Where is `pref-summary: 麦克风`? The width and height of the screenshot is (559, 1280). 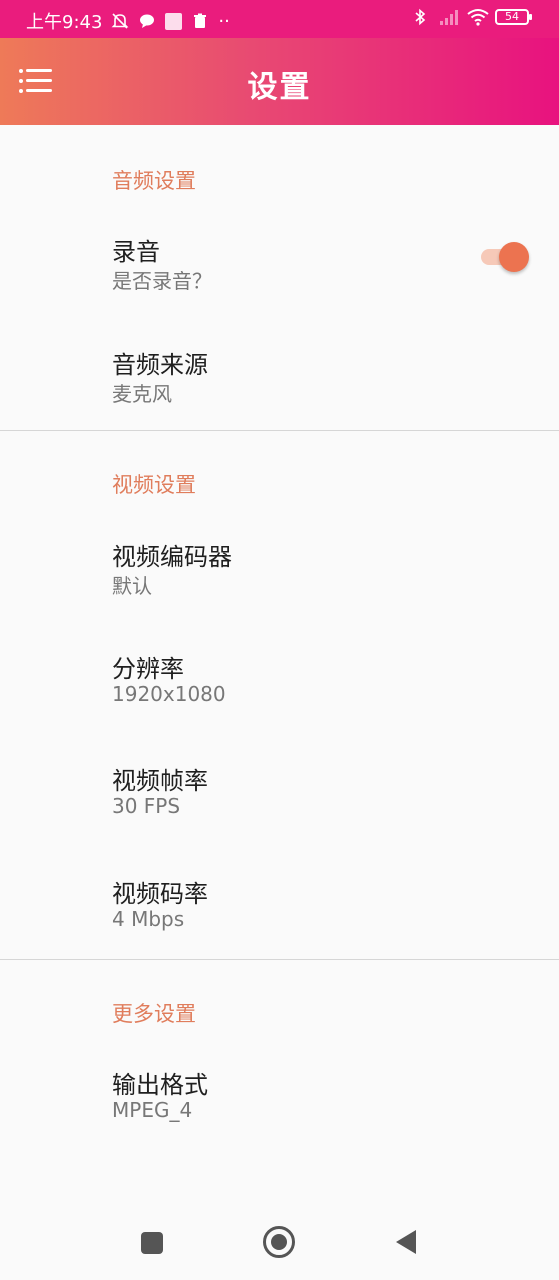
pref-summary: 麦克风 is located at coordinates (142, 394).